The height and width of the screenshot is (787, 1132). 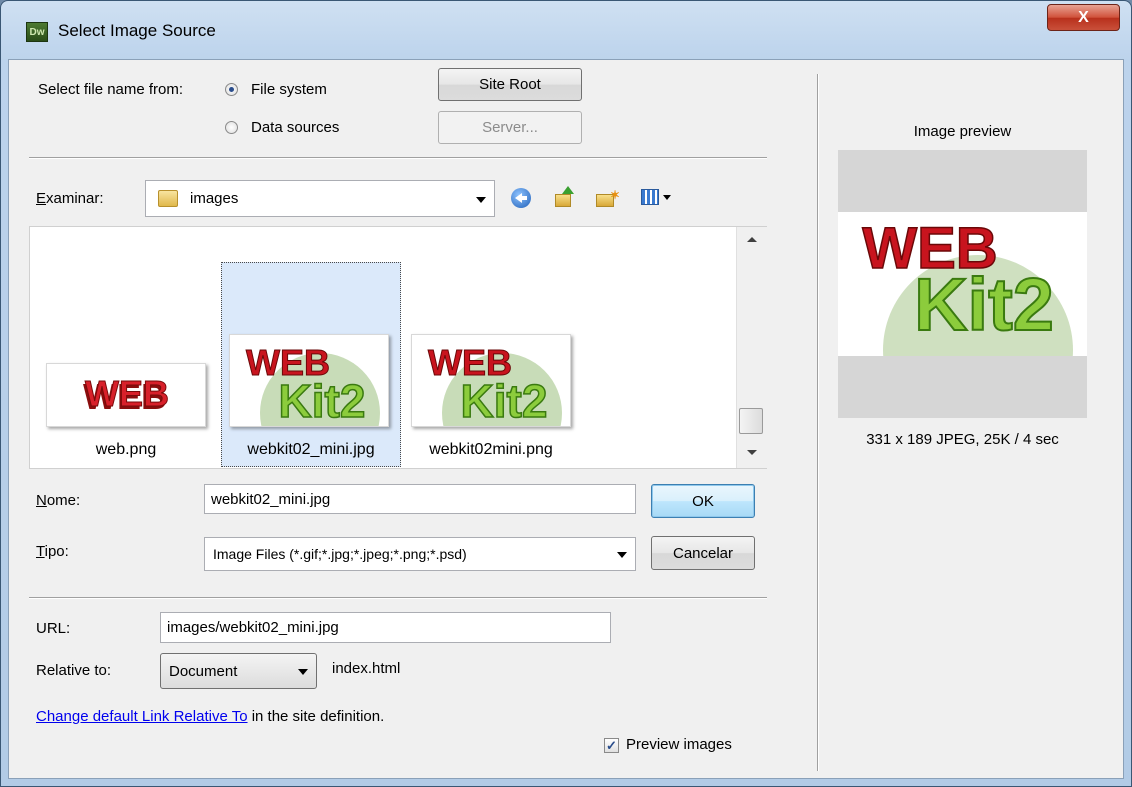 I want to click on url-label: URL:, so click(x=53, y=628).